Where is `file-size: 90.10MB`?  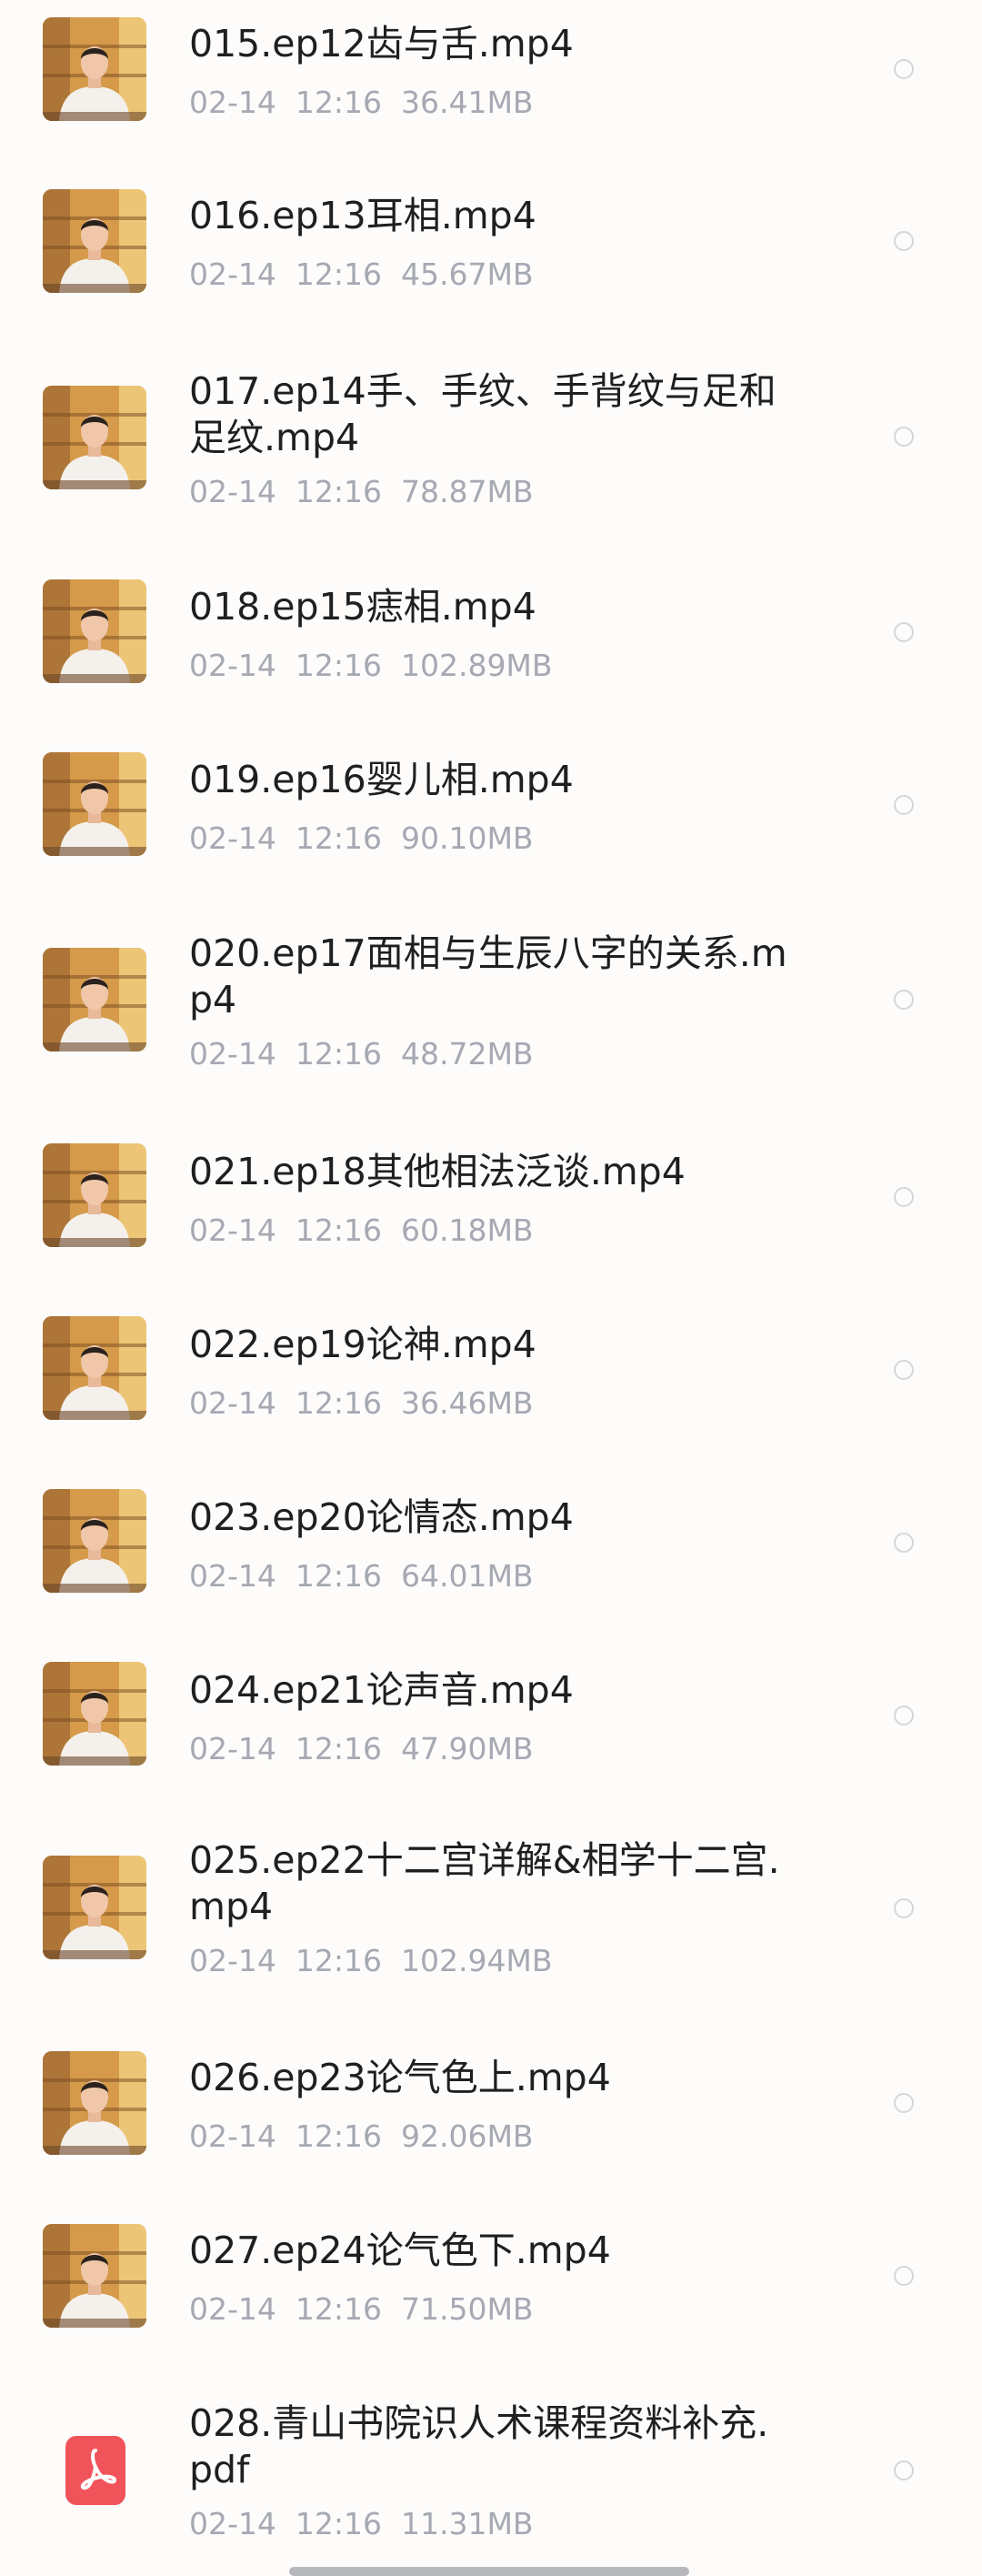 file-size: 90.10MB is located at coordinates (467, 838).